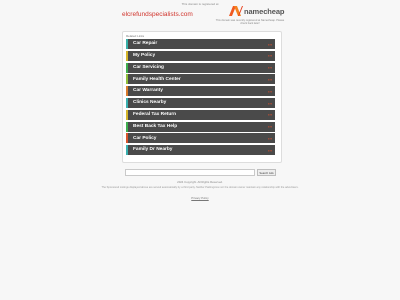 This screenshot has width=400, height=300. What do you see at coordinates (157, 14) in the screenshot?
I see `domain-name-link: elcrefundspecialists.com` at bounding box center [157, 14].